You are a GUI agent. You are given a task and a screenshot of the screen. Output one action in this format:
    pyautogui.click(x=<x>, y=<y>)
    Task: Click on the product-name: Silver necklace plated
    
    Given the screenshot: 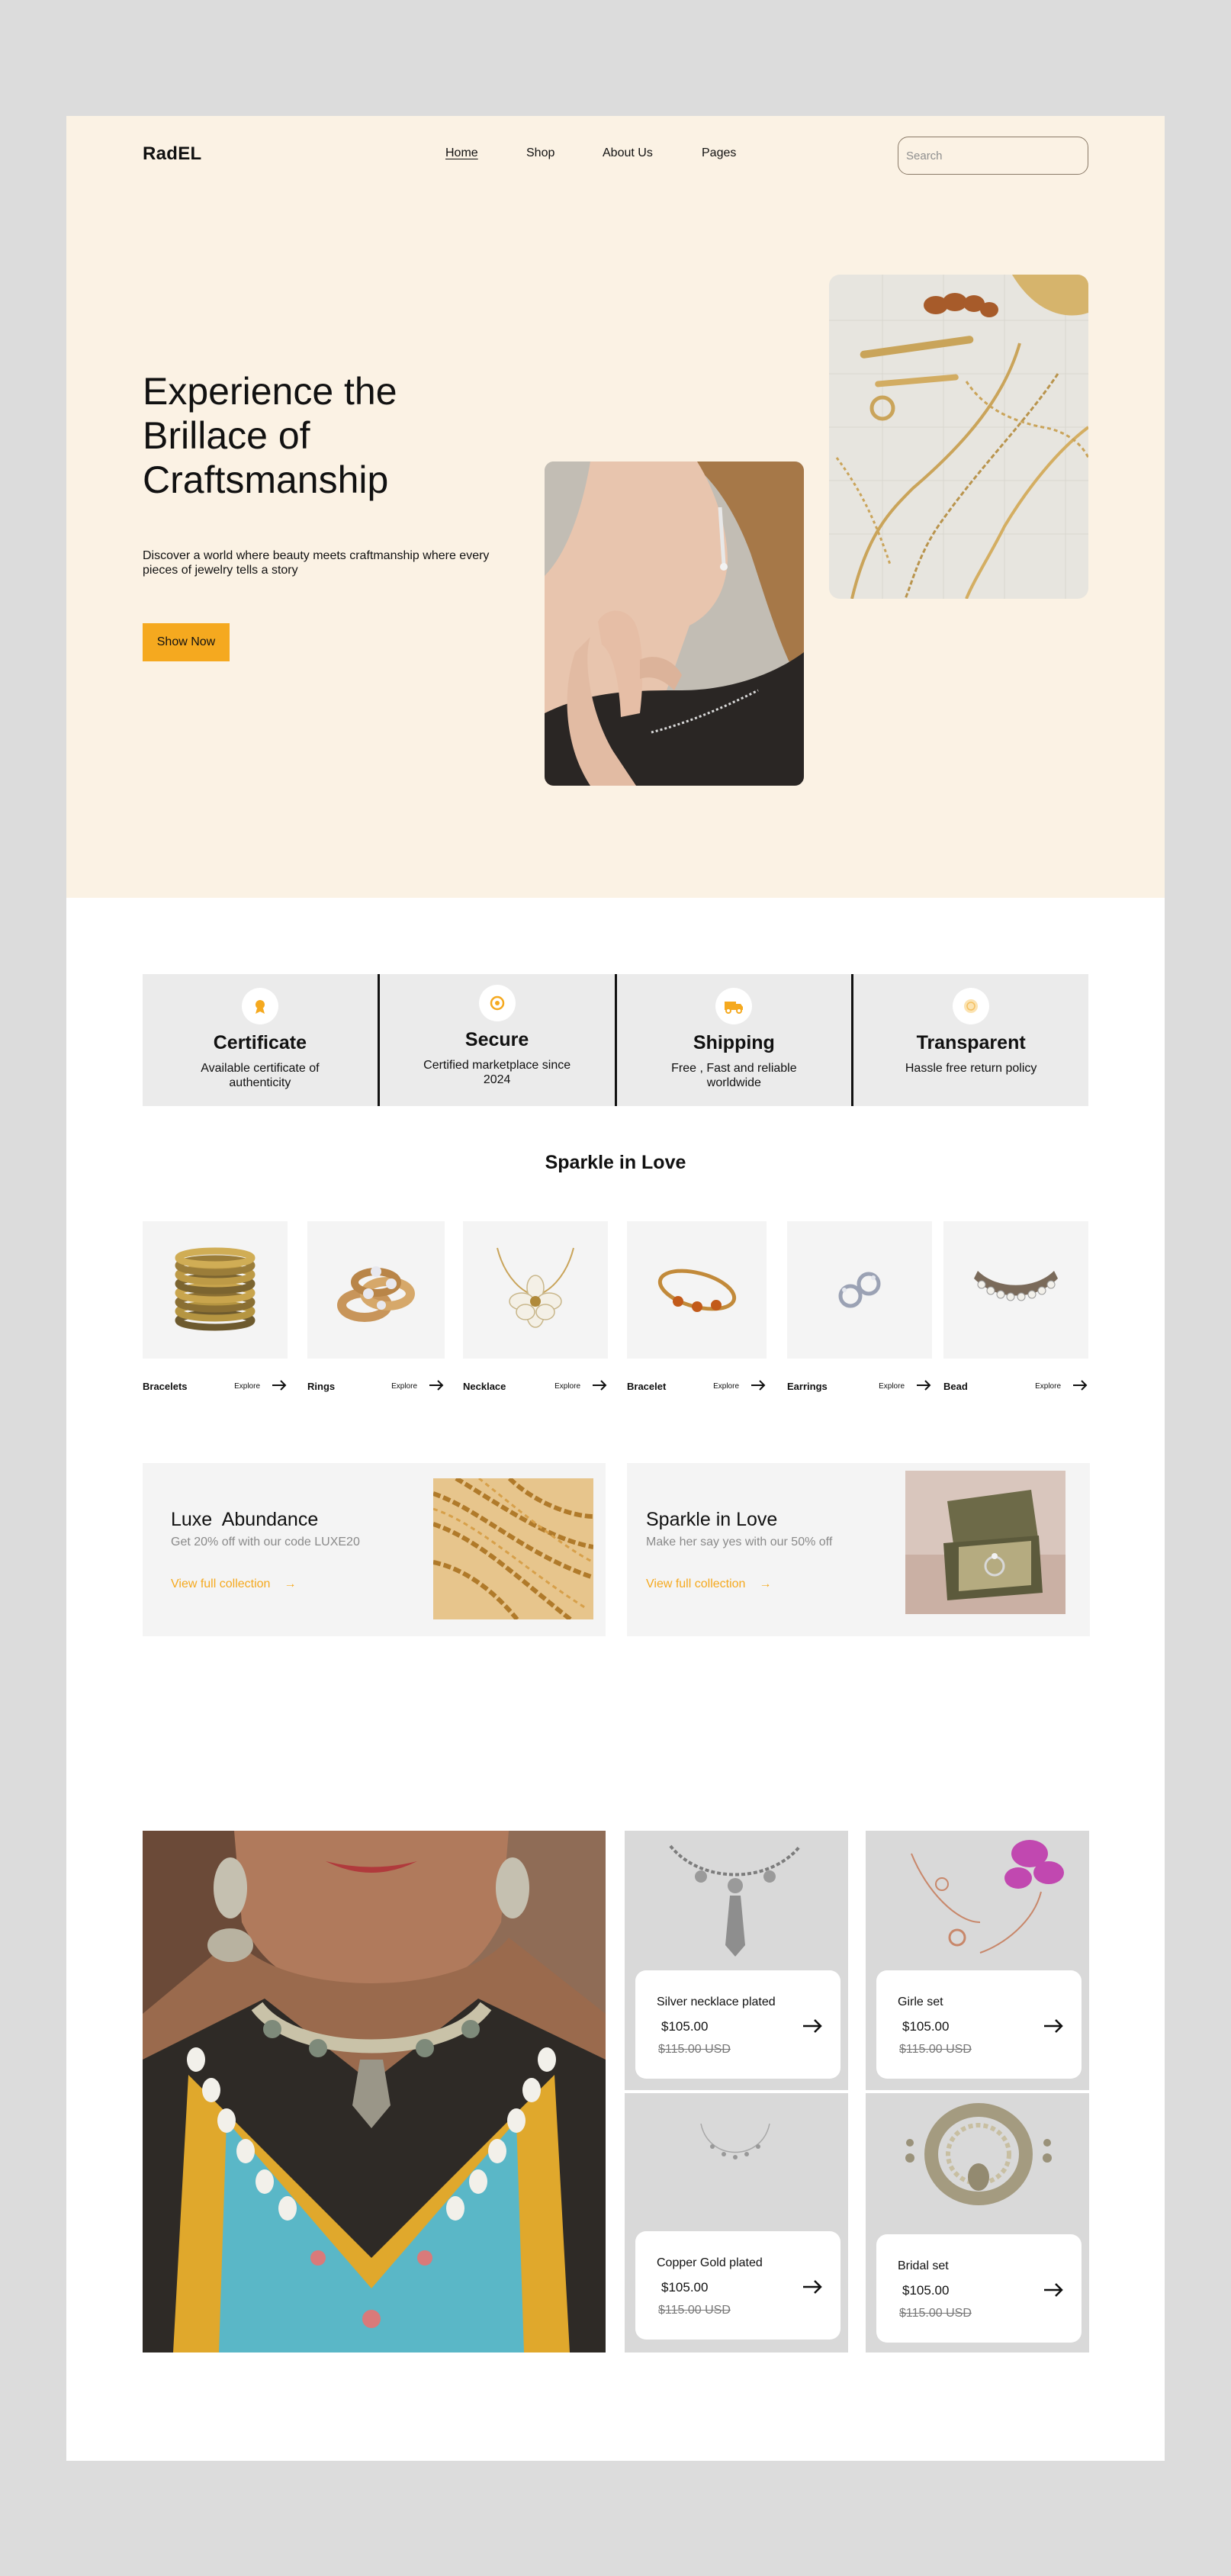 What is the action you would take?
    pyautogui.click(x=716, y=2002)
    